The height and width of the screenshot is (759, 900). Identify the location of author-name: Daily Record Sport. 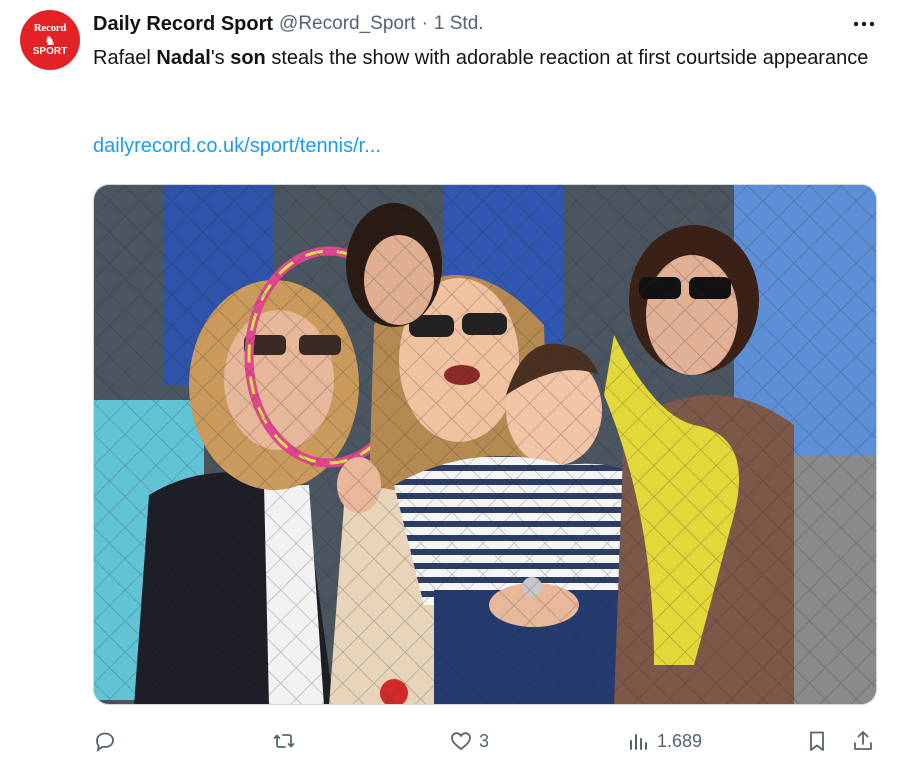
(183, 24).